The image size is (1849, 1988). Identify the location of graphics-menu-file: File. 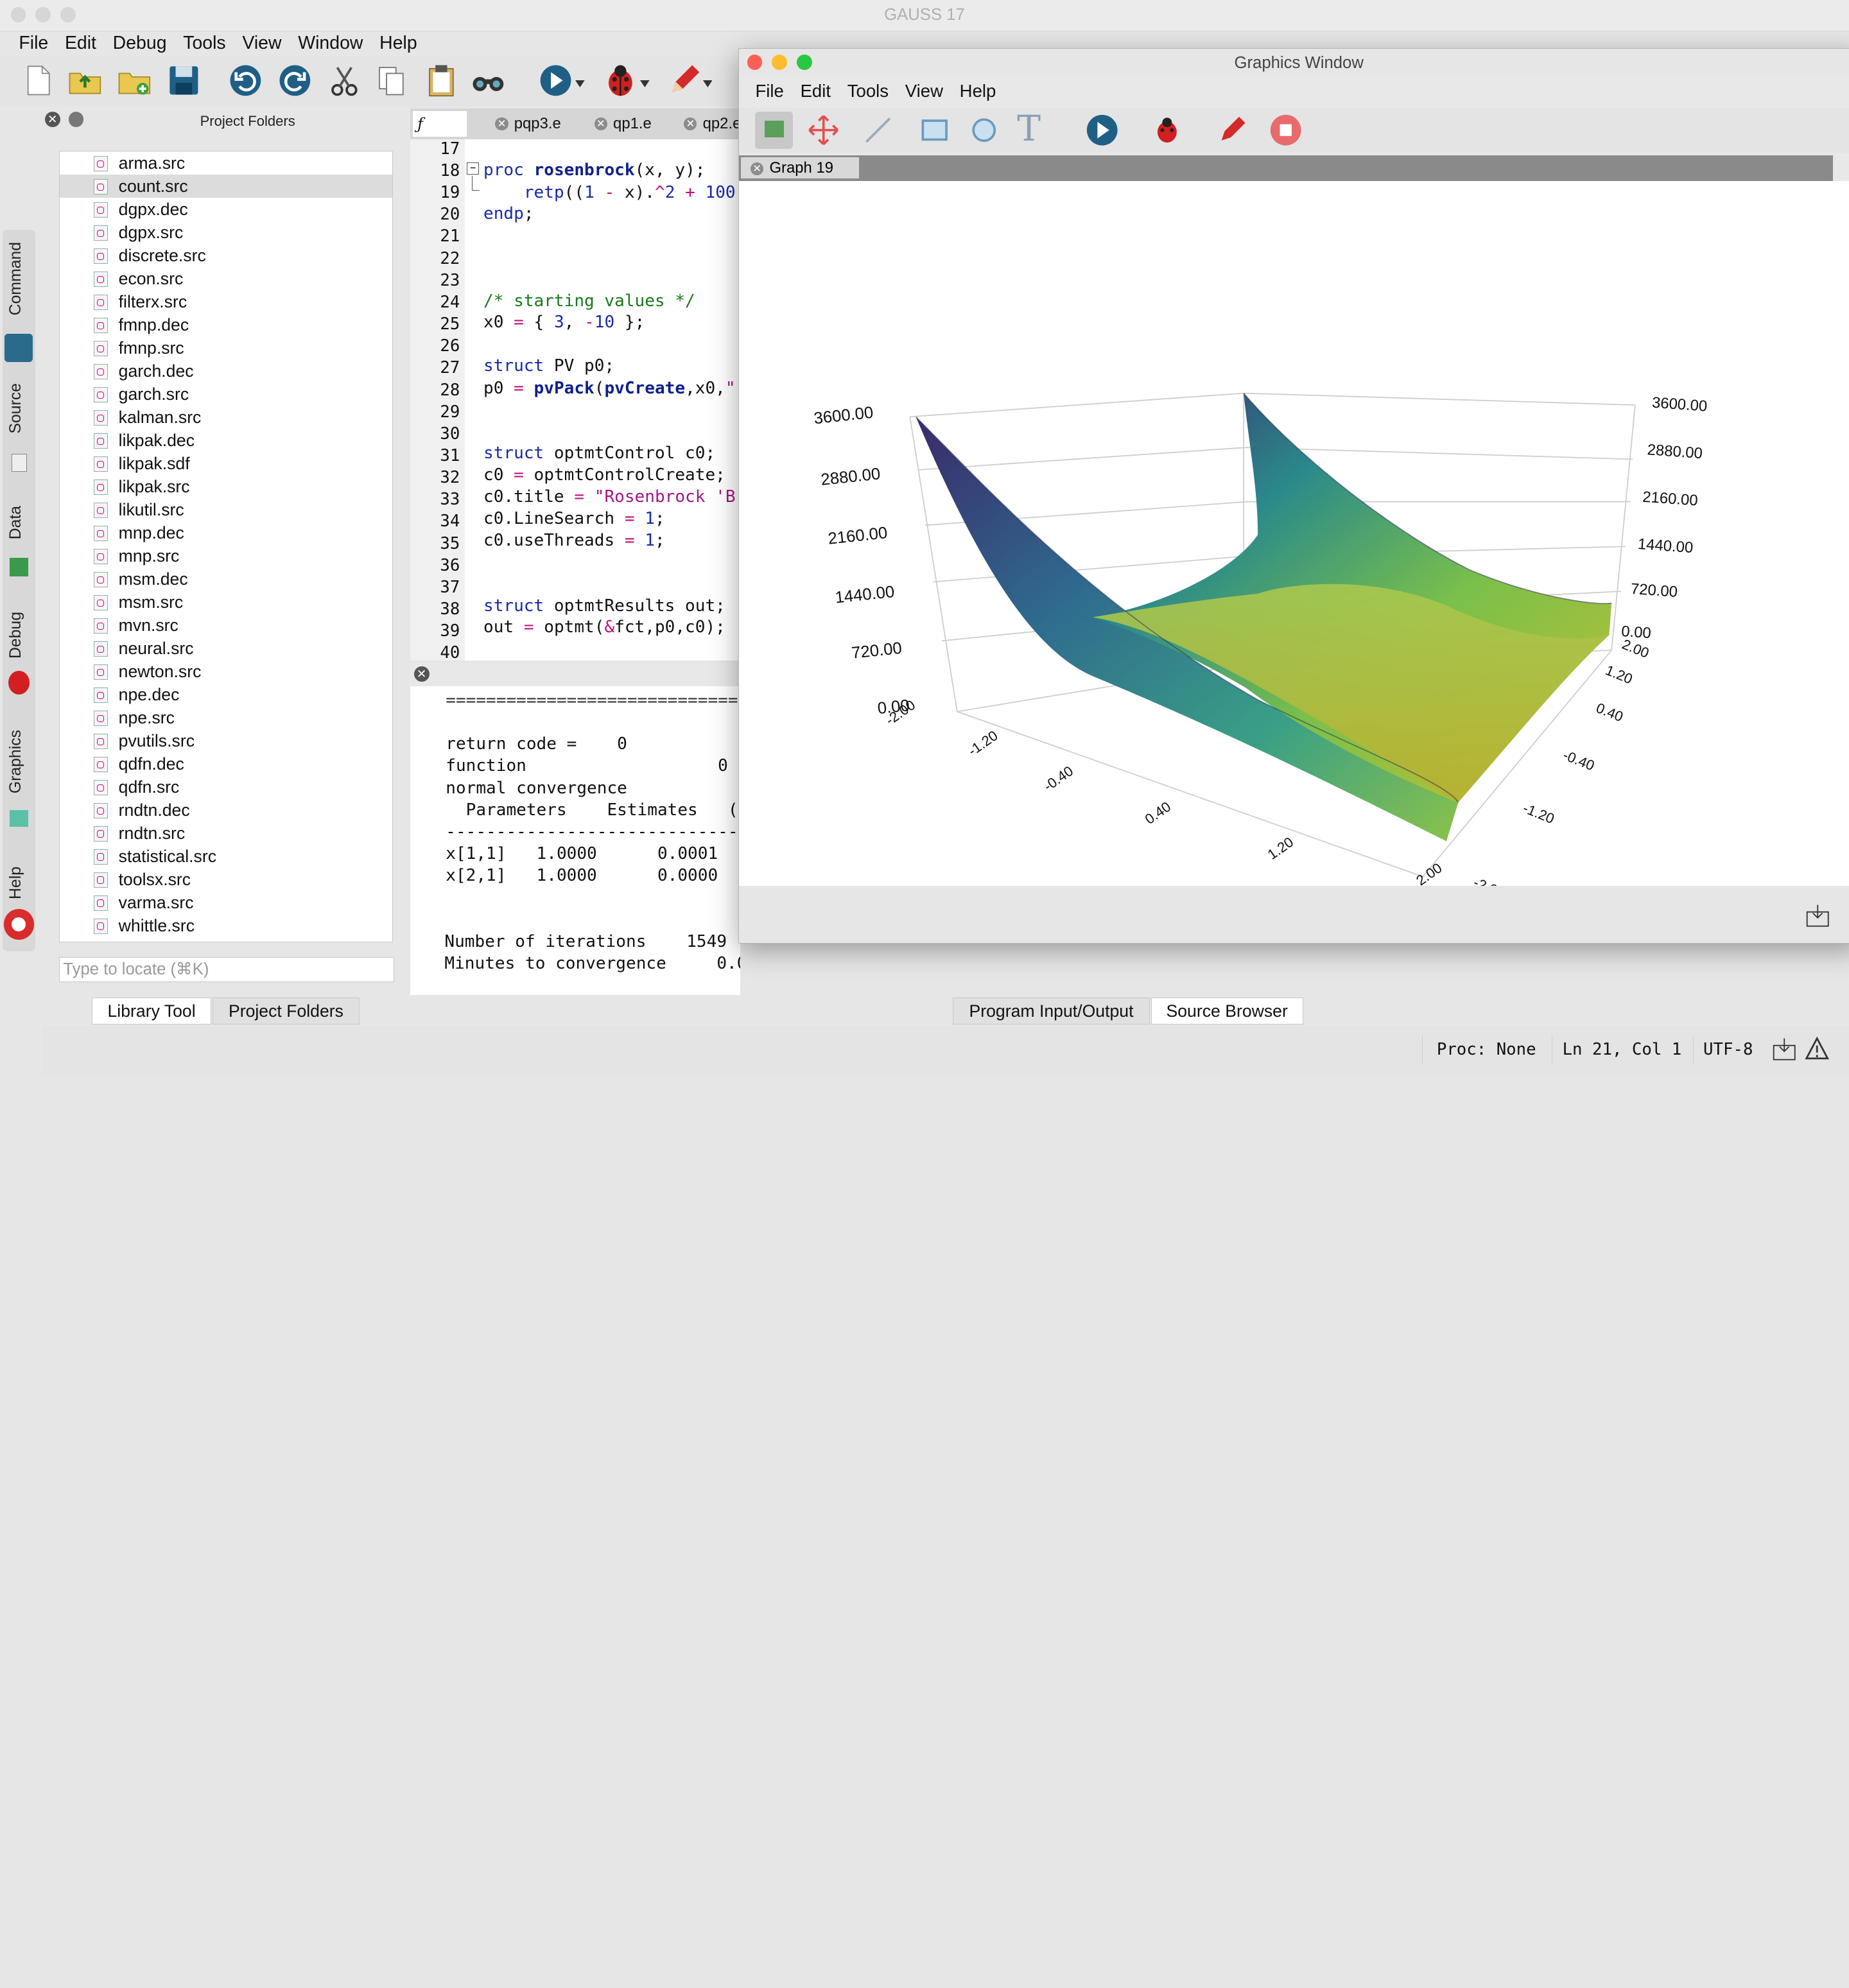
(769, 91).